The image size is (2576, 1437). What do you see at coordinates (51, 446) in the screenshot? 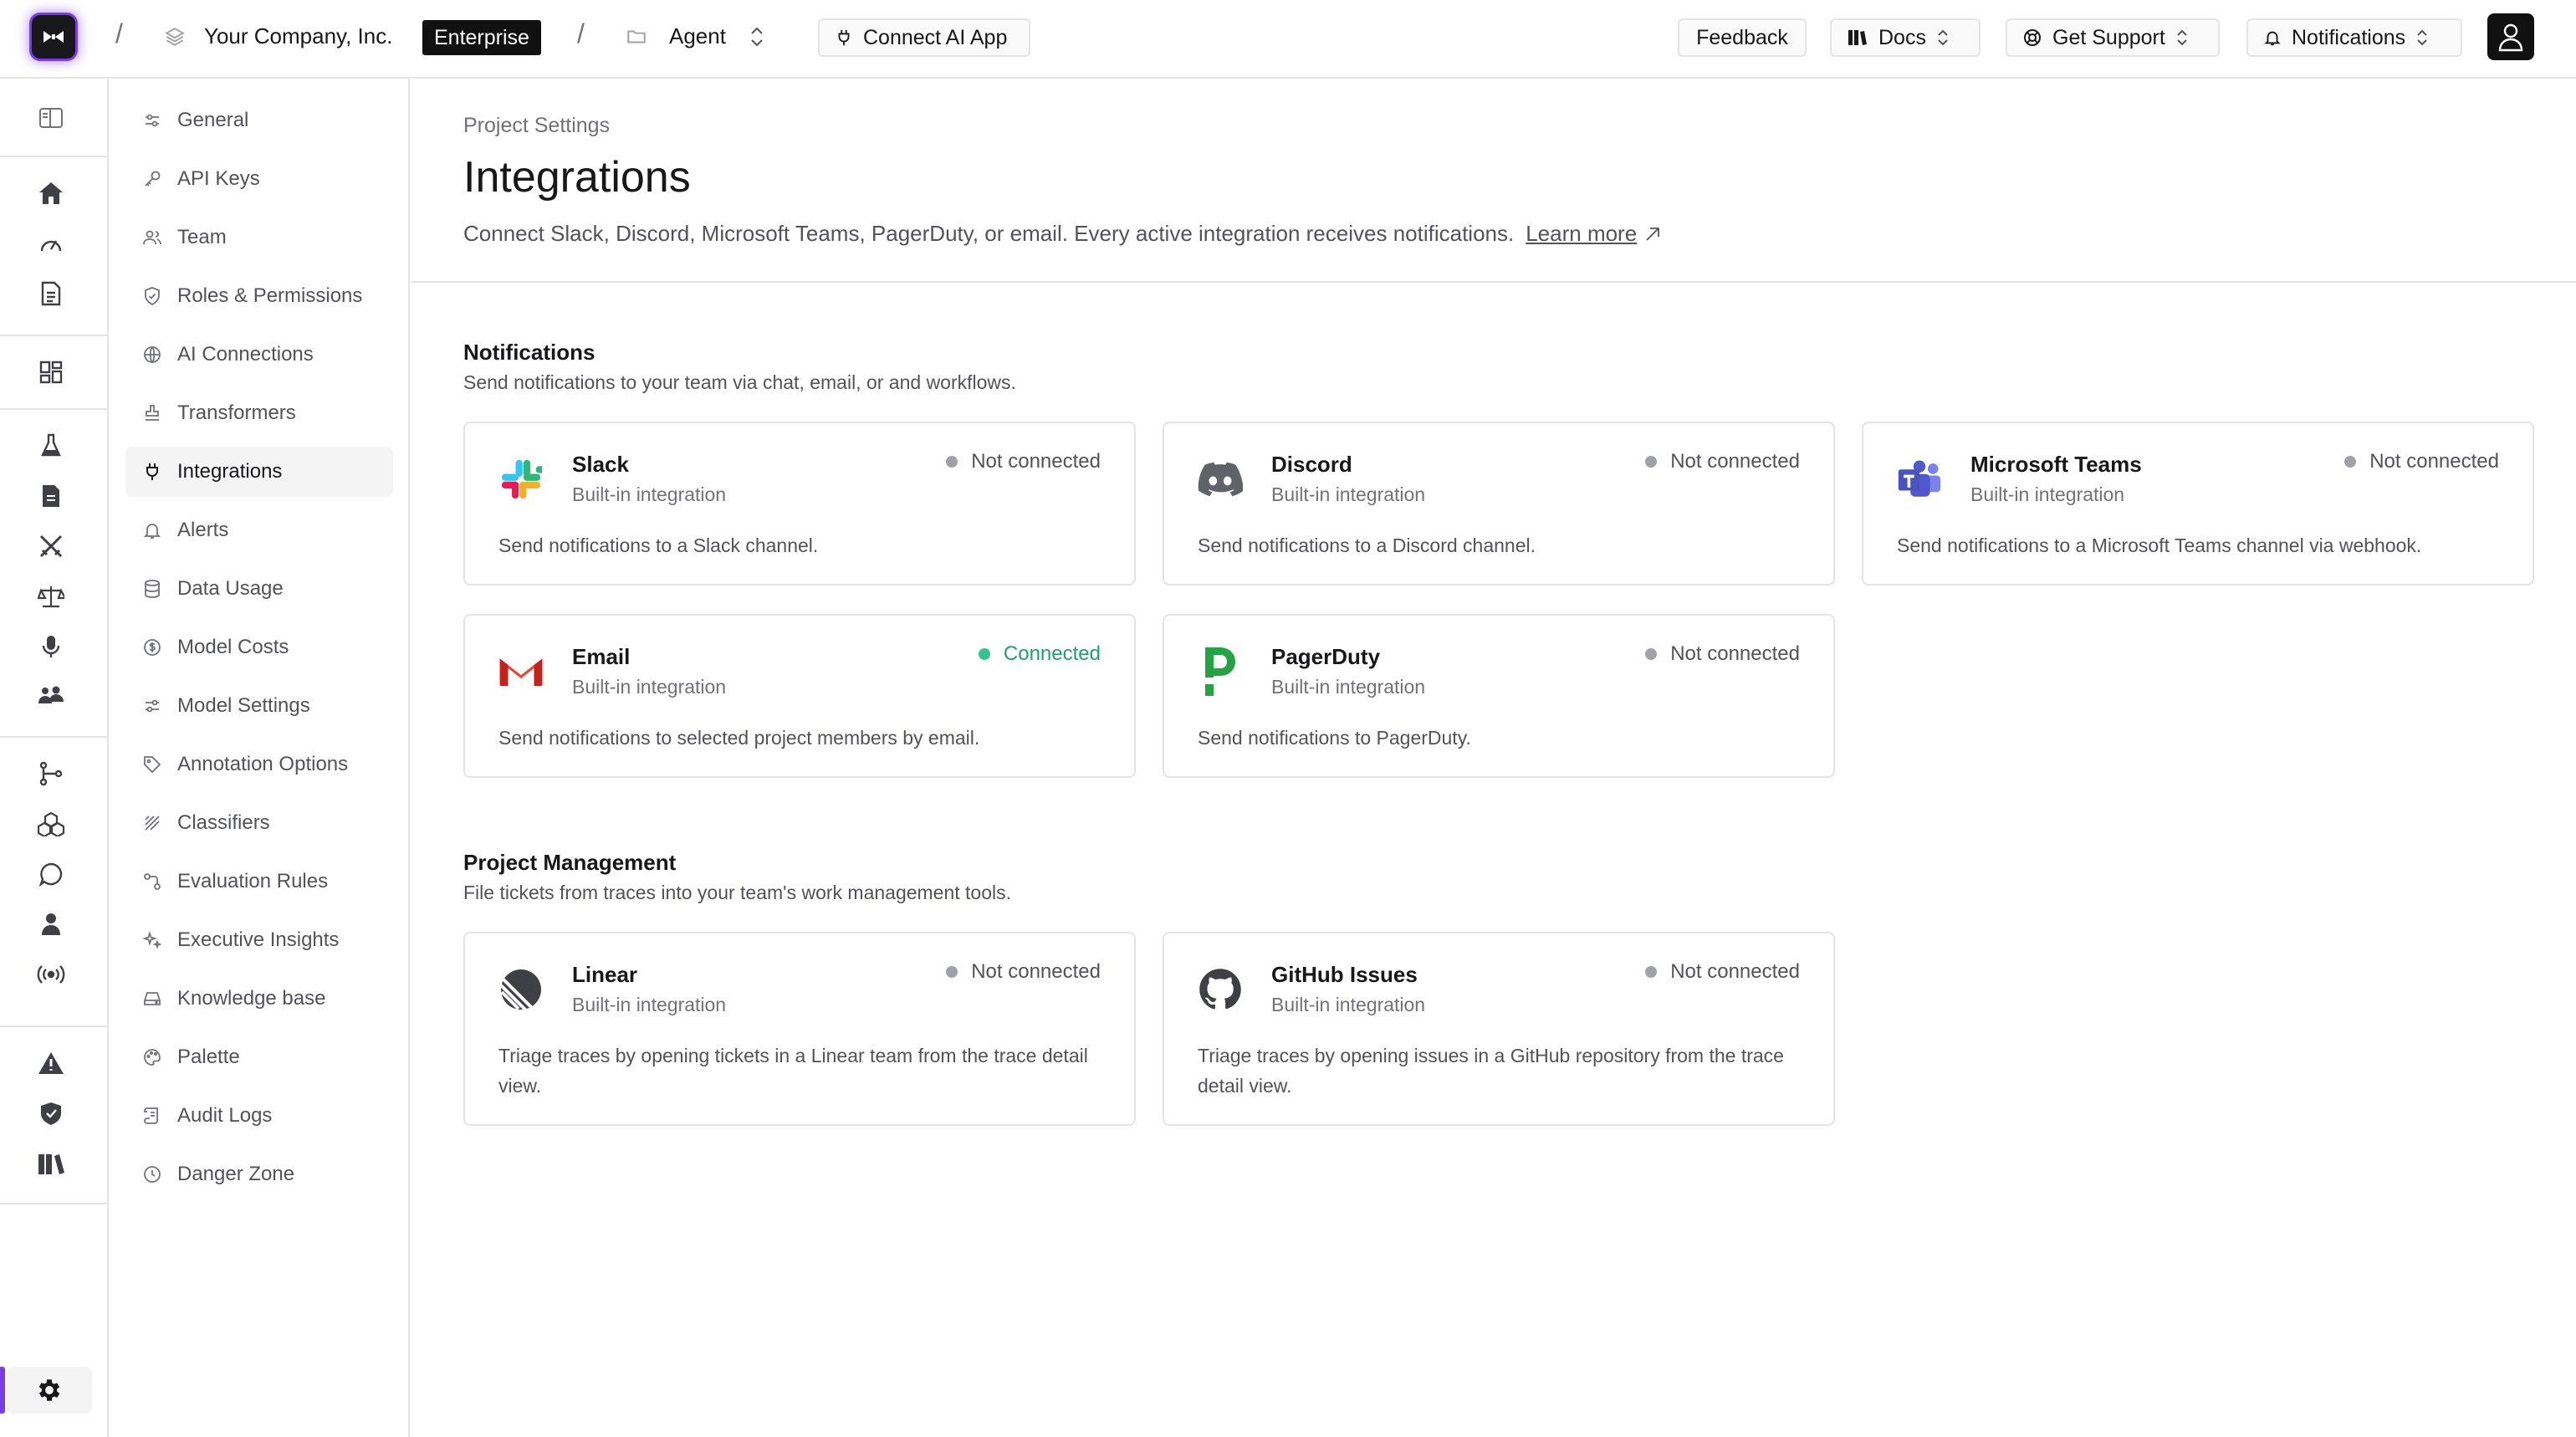
I see `flask-icon` at bounding box center [51, 446].